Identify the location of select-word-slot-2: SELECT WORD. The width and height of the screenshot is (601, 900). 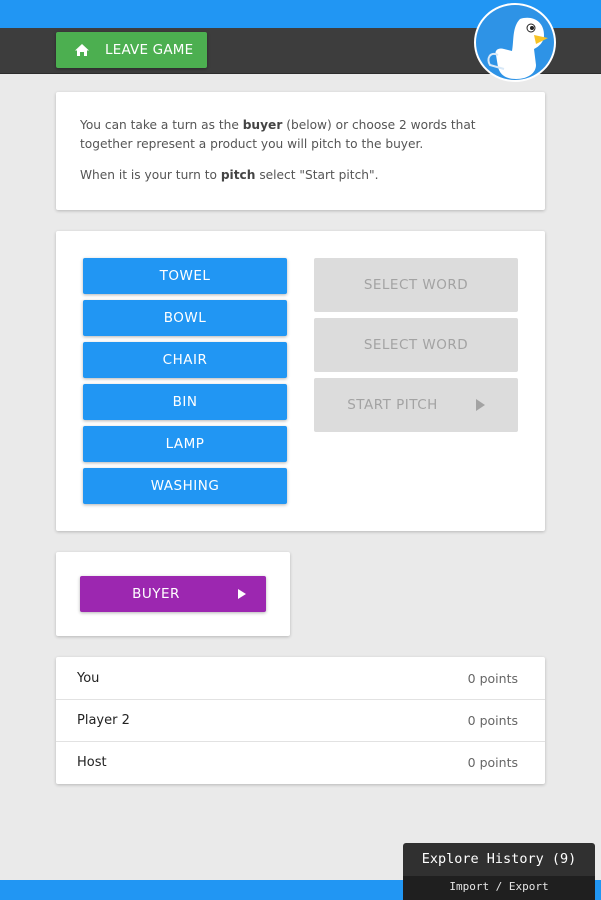
(416, 345).